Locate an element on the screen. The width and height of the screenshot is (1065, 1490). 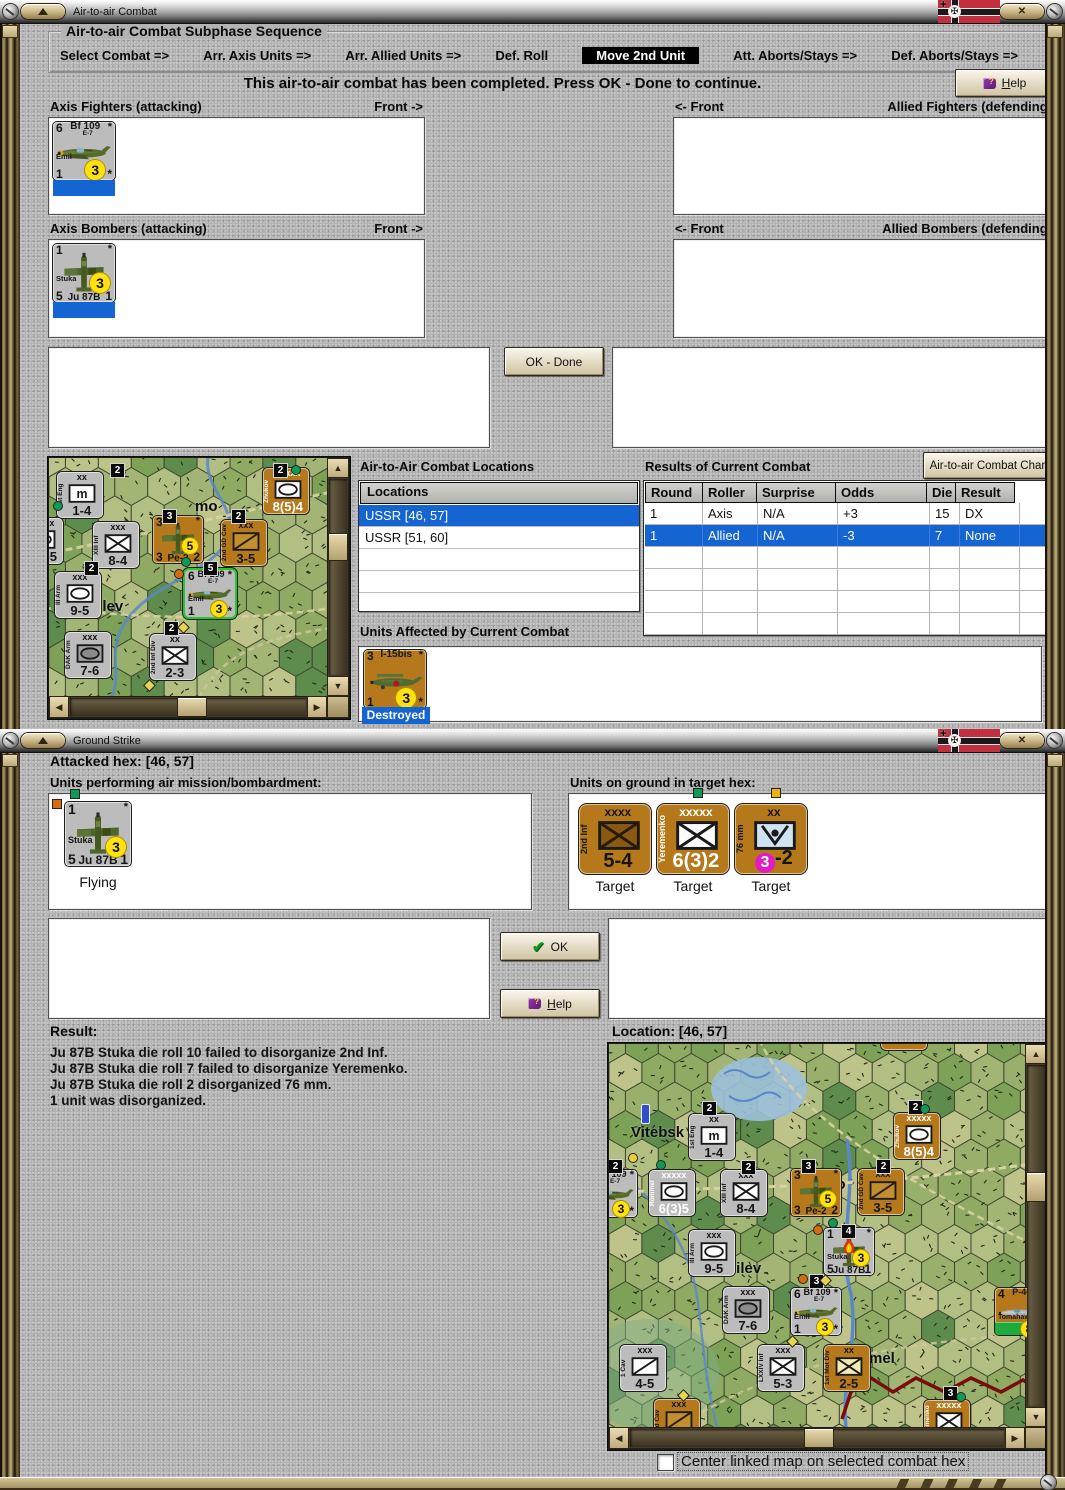
ground-unit-counter: 2nd Inf Div xx 2-3 is located at coordinates (173, 657).